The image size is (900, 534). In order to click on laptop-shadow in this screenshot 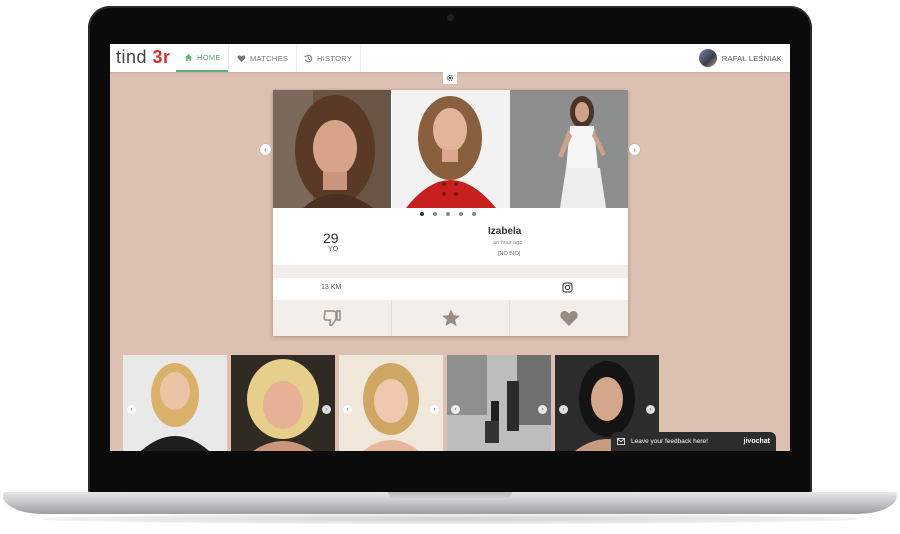, I will do `click(450, 519)`.